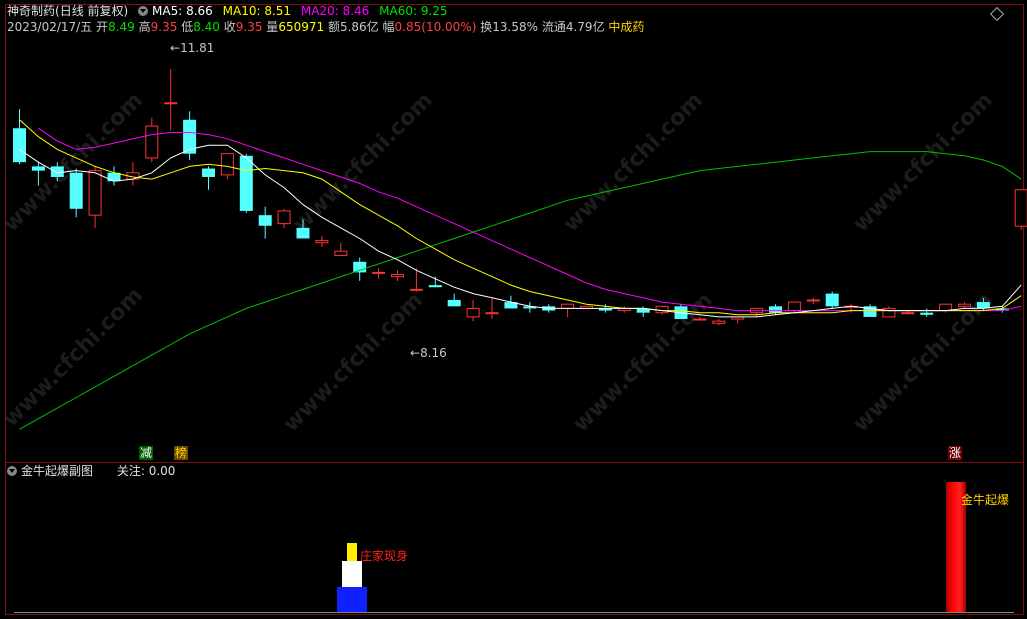  Describe the element at coordinates (435, 27) in the screenshot. I see `change-value: 0.85(10.00%)` at that location.